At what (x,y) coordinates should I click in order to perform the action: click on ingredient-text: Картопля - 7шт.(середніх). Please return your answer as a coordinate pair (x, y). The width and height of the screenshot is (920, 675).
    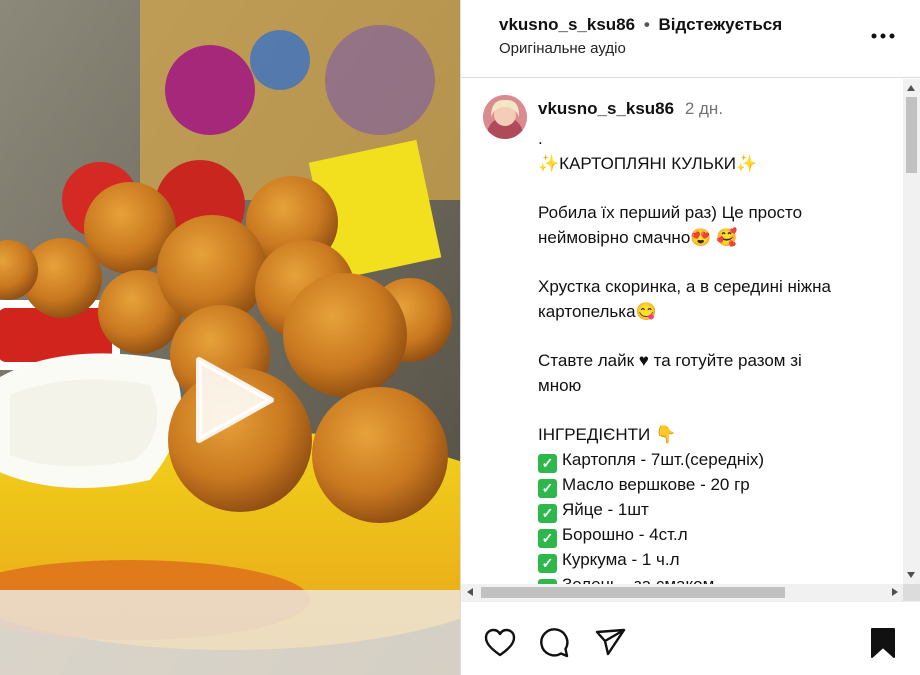
    Looking at the image, I should click on (663, 460).